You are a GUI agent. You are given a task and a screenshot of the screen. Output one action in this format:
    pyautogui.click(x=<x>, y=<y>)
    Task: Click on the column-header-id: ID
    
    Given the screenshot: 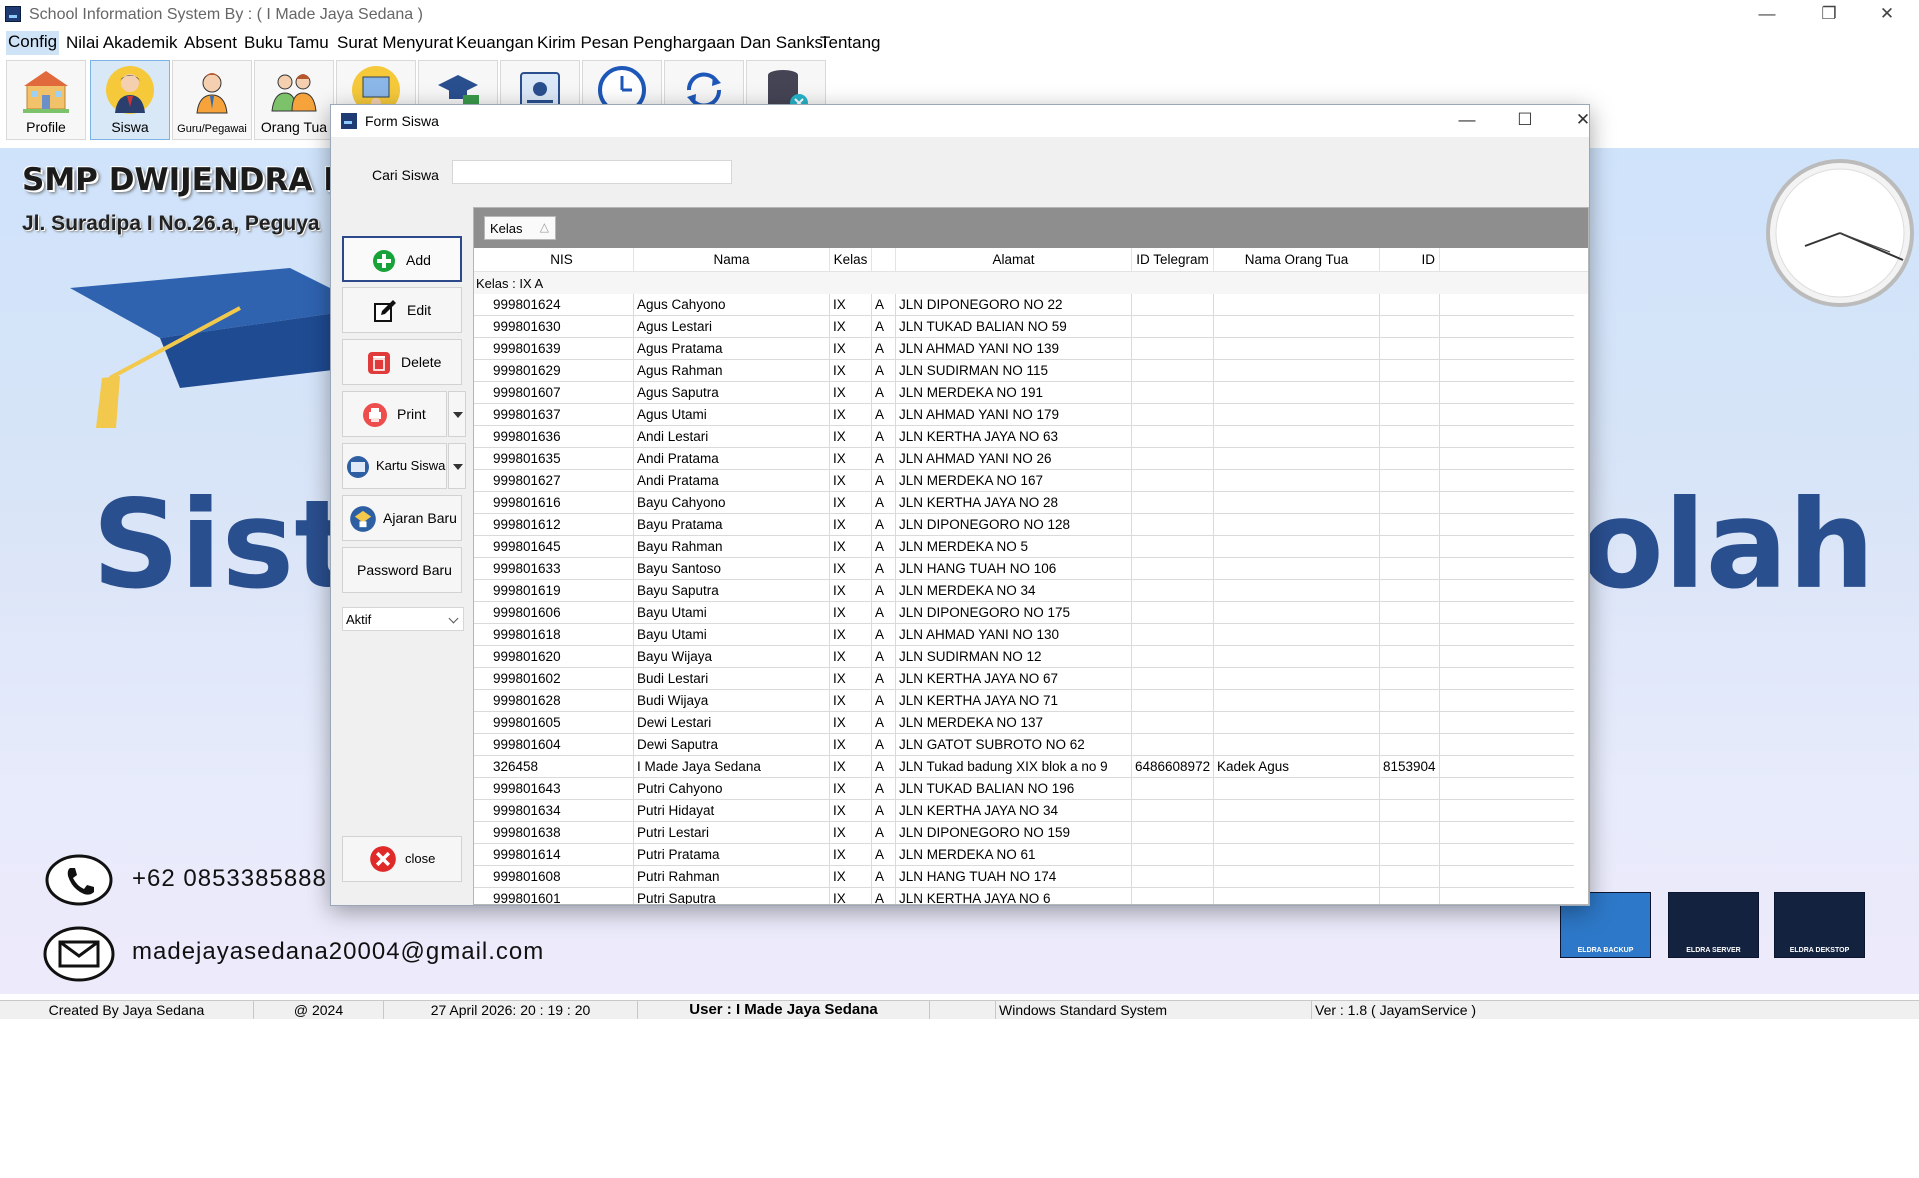 What is the action you would take?
    pyautogui.click(x=1410, y=260)
    